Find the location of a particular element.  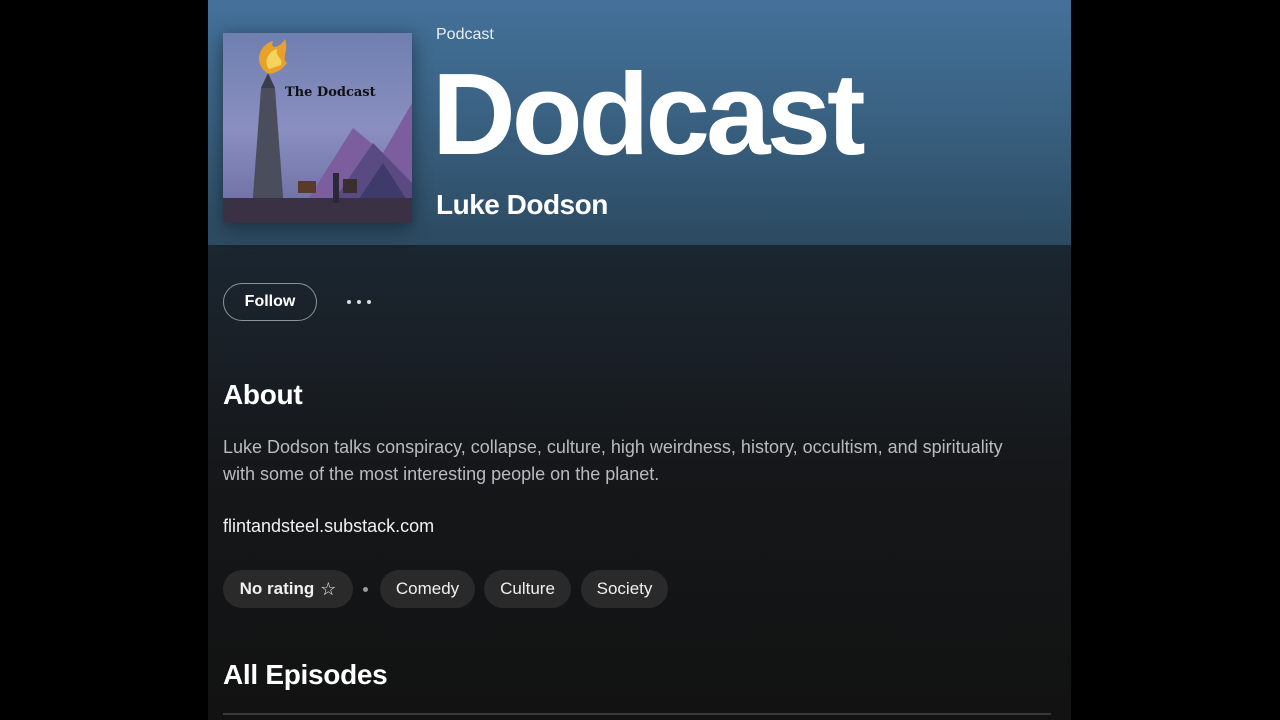

rating-button: No rating ☆ is located at coordinates (288, 589).